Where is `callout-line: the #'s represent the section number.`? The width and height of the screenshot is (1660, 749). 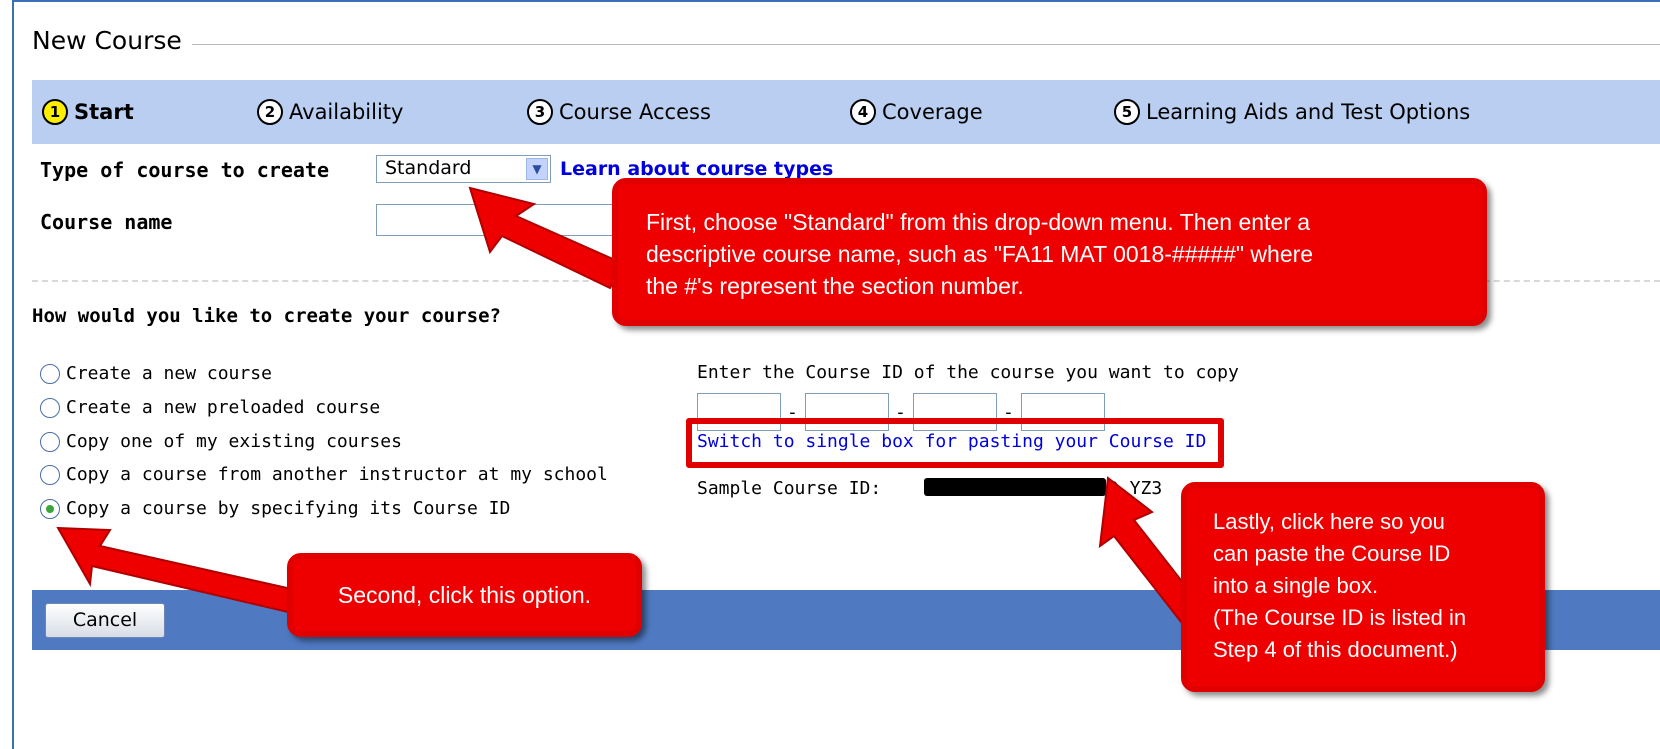
callout-line: the #'s represent the section number. is located at coordinates (835, 286).